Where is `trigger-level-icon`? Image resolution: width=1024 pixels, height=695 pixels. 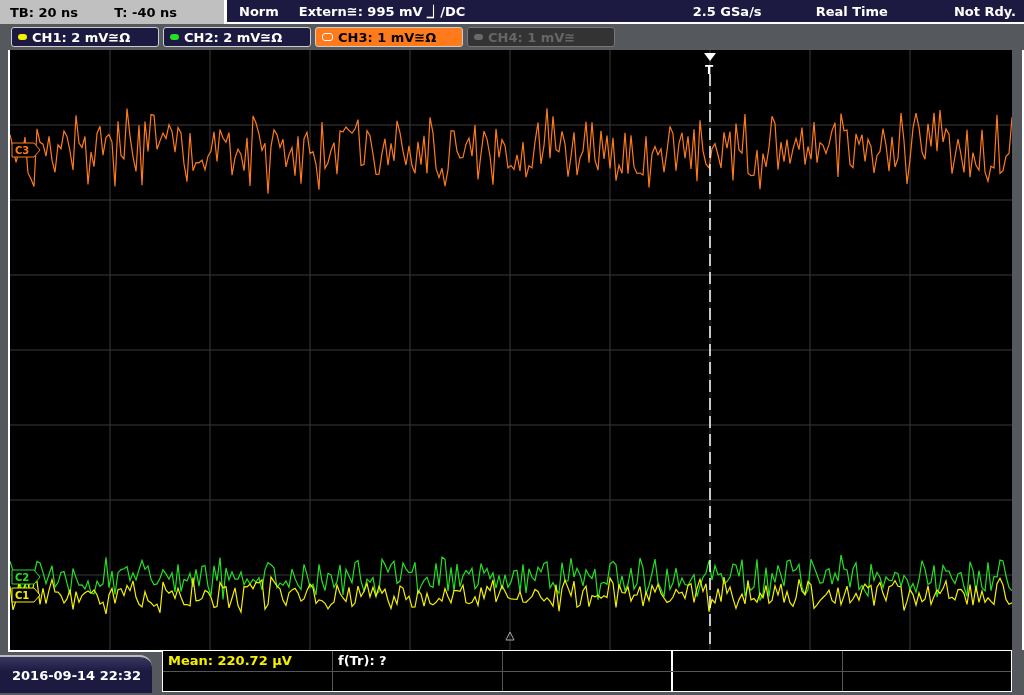
trigger-level-icon is located at coordinates (510, 636).